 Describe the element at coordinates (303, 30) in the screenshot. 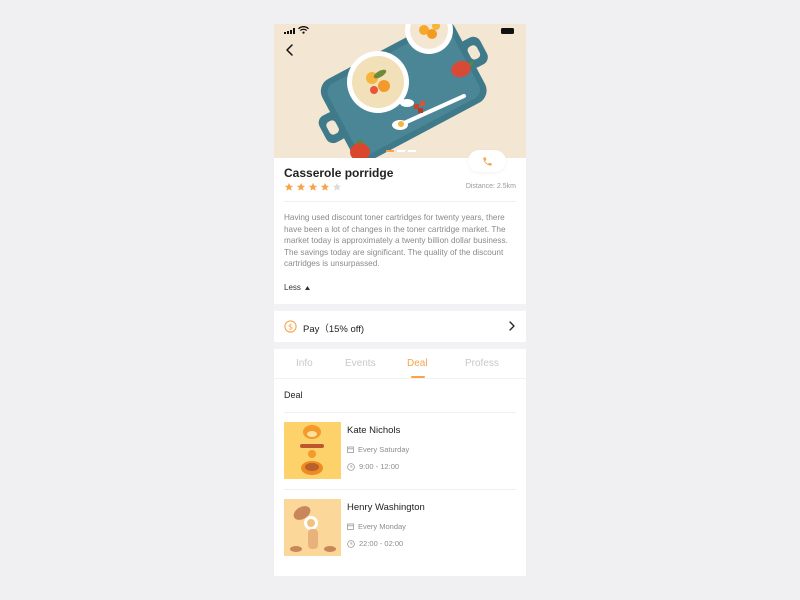

I see `wifi-icon` at that location.